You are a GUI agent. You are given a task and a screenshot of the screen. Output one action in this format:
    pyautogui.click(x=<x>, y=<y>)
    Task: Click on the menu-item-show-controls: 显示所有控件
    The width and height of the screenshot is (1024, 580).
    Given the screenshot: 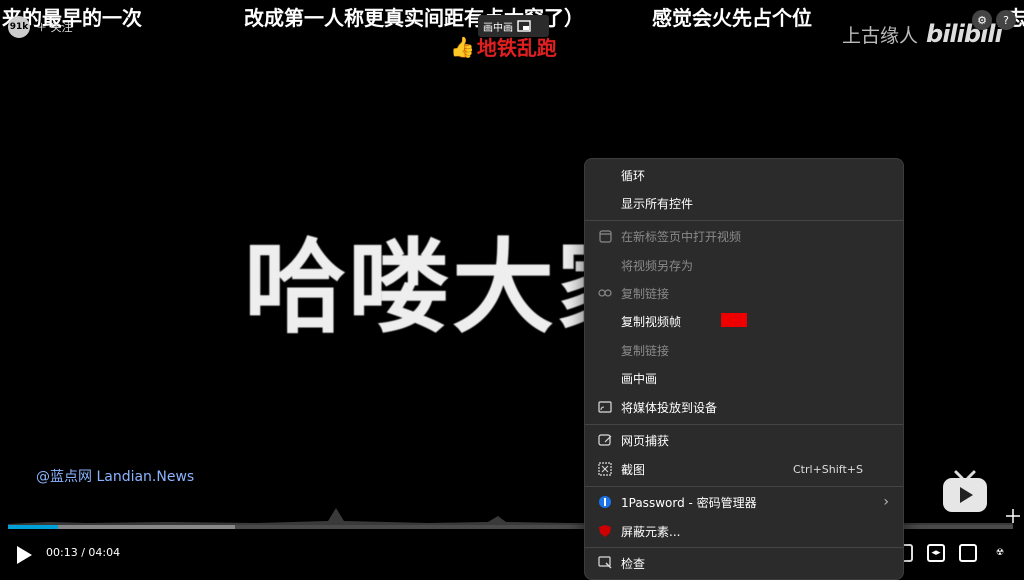 What is the action you would take?
    pyautogui.click(x=744, y=203)
    